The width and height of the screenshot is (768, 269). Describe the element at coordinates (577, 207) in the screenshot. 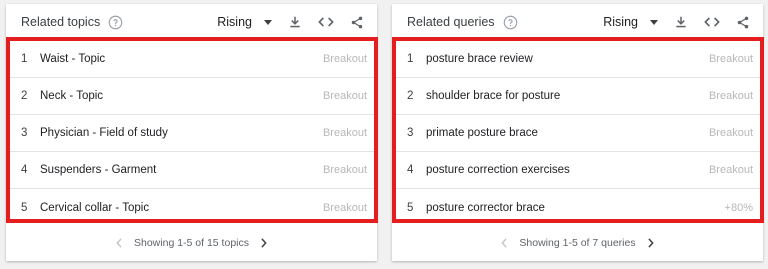

I see `list-item: 5 posture corrector brace +80%` at that location.